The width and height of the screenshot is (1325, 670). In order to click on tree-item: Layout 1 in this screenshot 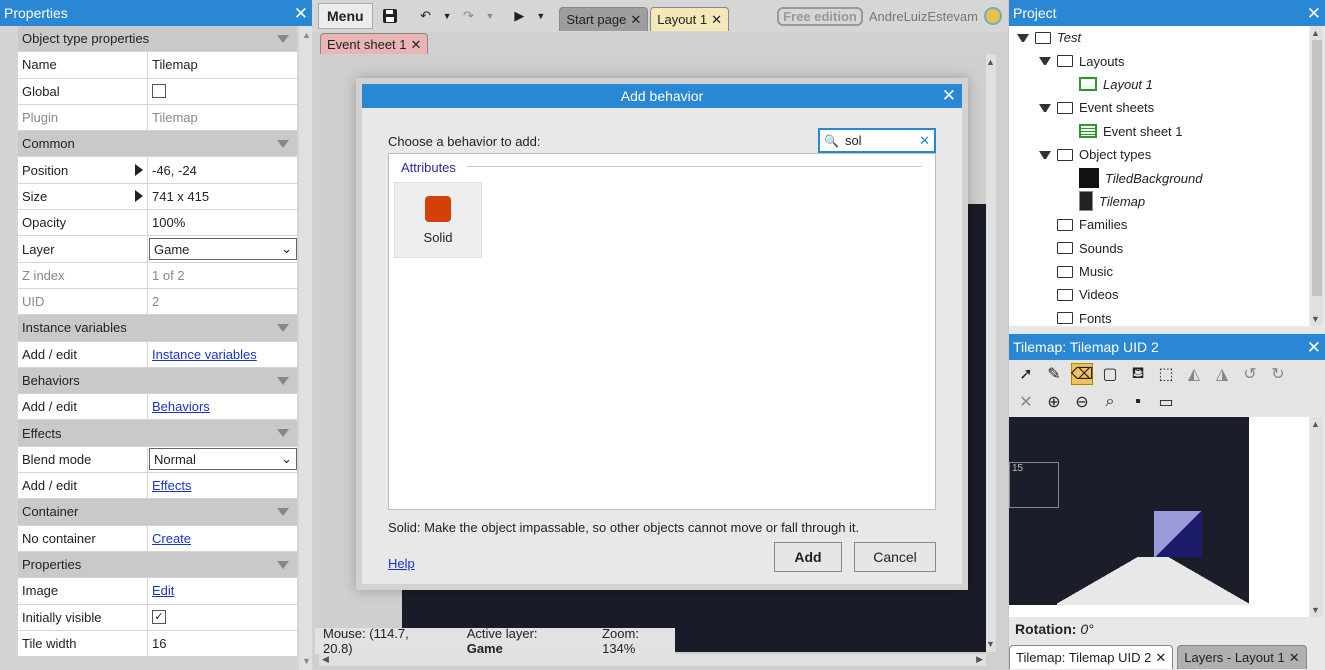, I will do `click(1159, 84)`.